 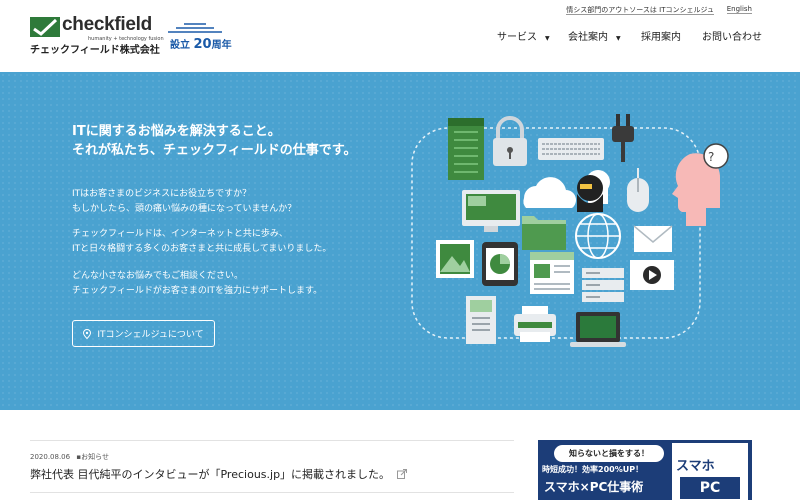 I want to click on english-link: English, so click(x=739, y=9).